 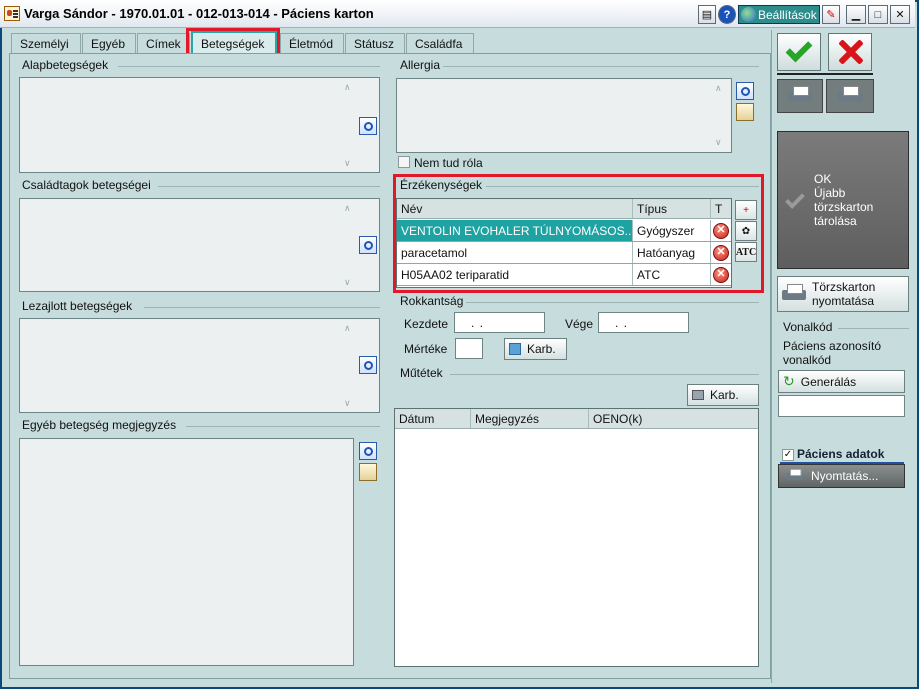 What do you see at coordinates (375, 43) in the screenshot?
I see `tab-status: Státusz` at bounding box center [375, 43].